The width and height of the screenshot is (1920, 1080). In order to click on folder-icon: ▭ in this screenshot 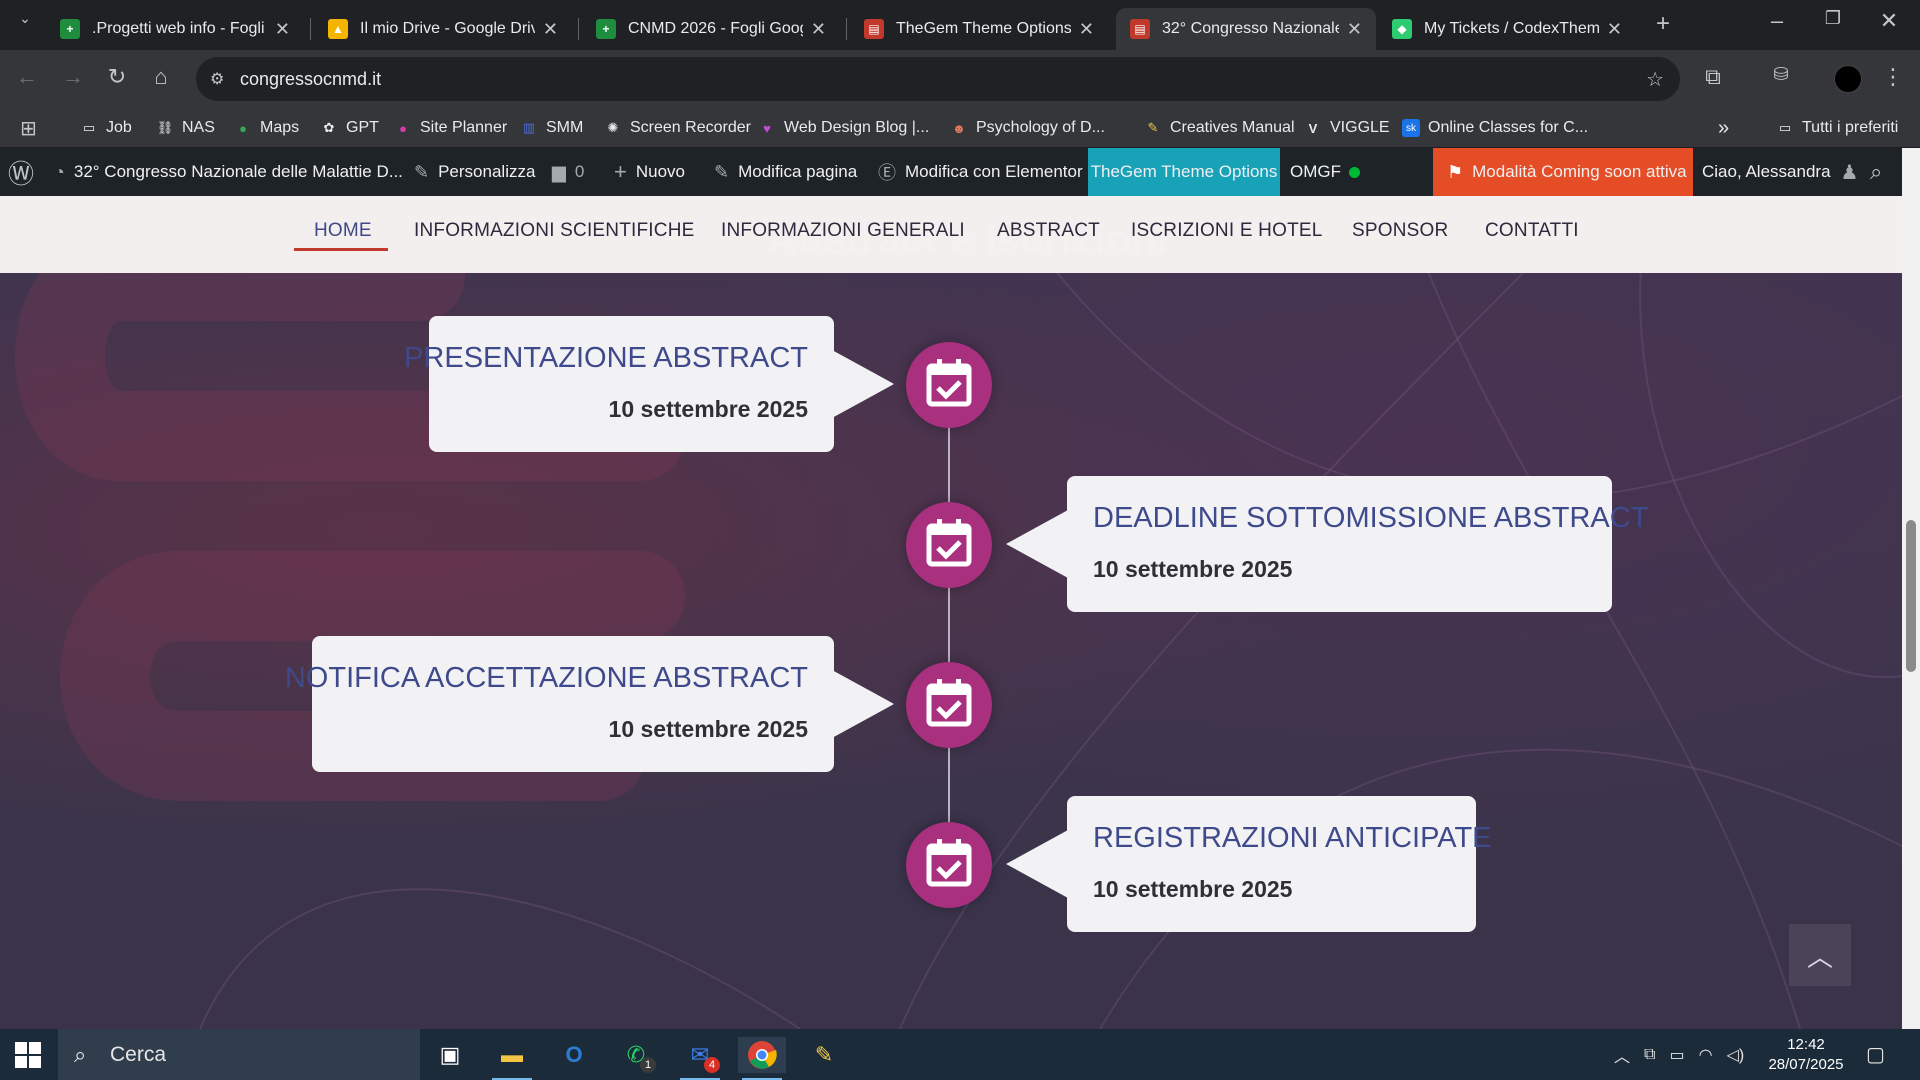, I will do `click(1785, 127)`.